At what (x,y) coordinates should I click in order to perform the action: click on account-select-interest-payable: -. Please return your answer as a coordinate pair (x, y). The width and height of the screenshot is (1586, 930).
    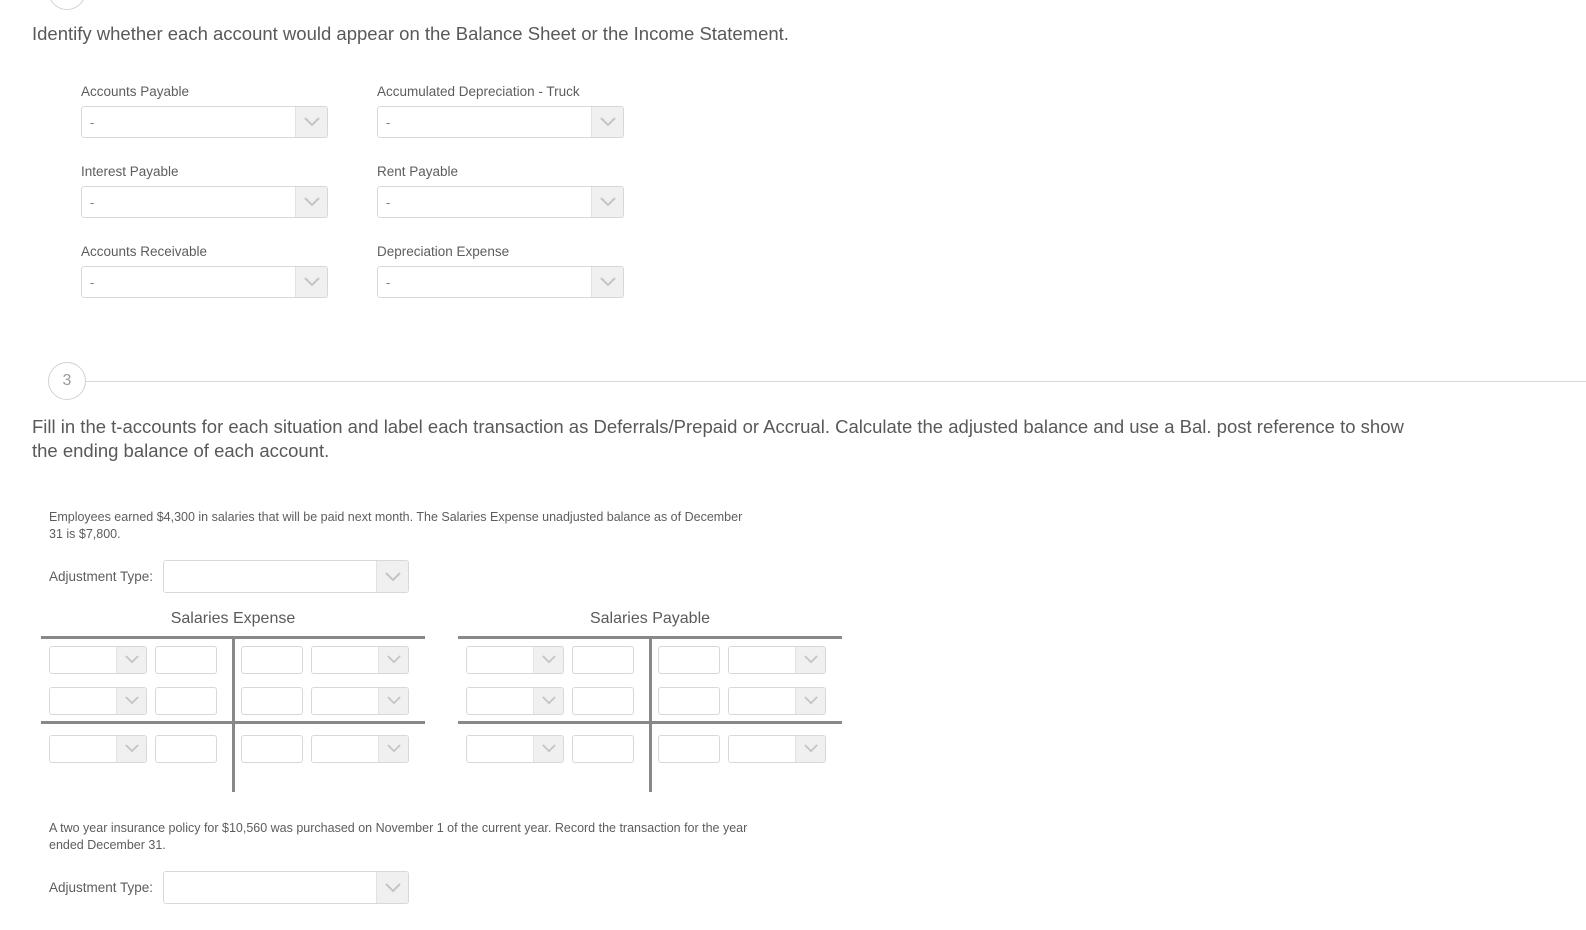
    Looking at the image, I should click on (204, 202).